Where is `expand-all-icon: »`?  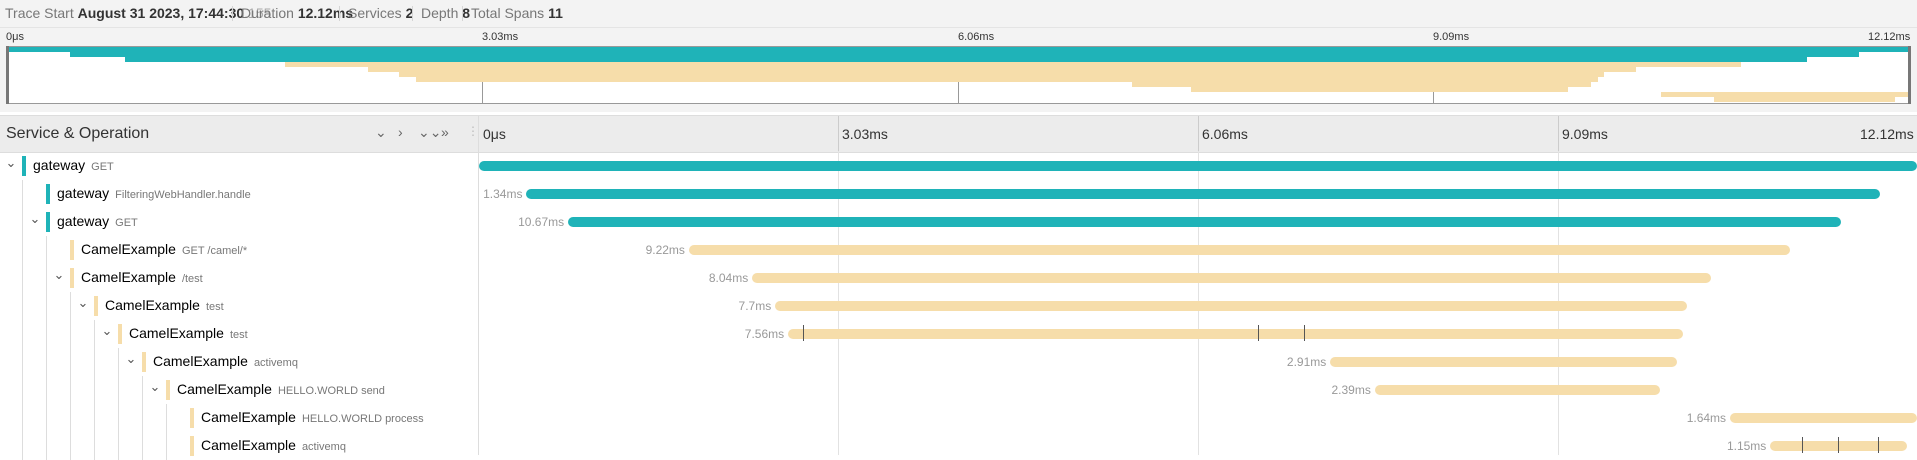 expand-all-icon: » is located at coordinates (445, 132).